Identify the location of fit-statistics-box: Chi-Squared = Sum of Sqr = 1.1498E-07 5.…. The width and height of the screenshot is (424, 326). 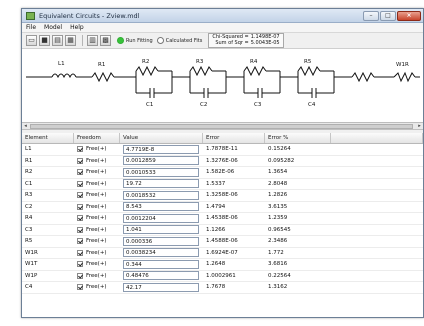
(246, 40).